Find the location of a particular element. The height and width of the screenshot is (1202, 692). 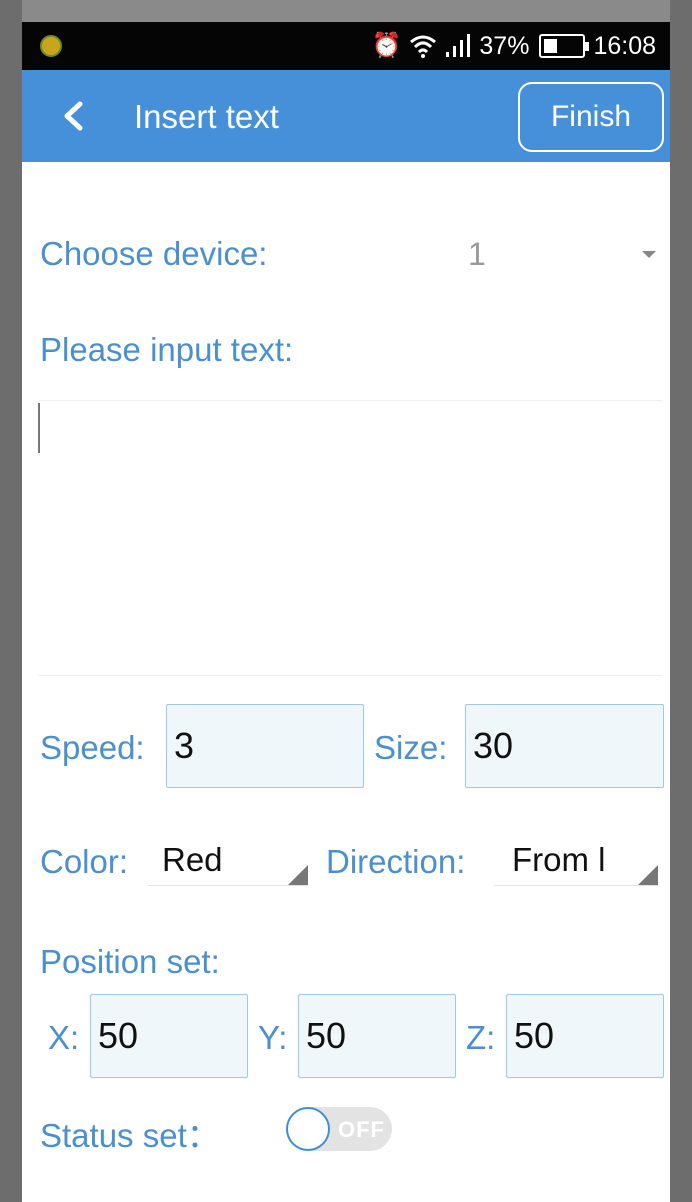

battery-cap is located at coordinates (587, 46).